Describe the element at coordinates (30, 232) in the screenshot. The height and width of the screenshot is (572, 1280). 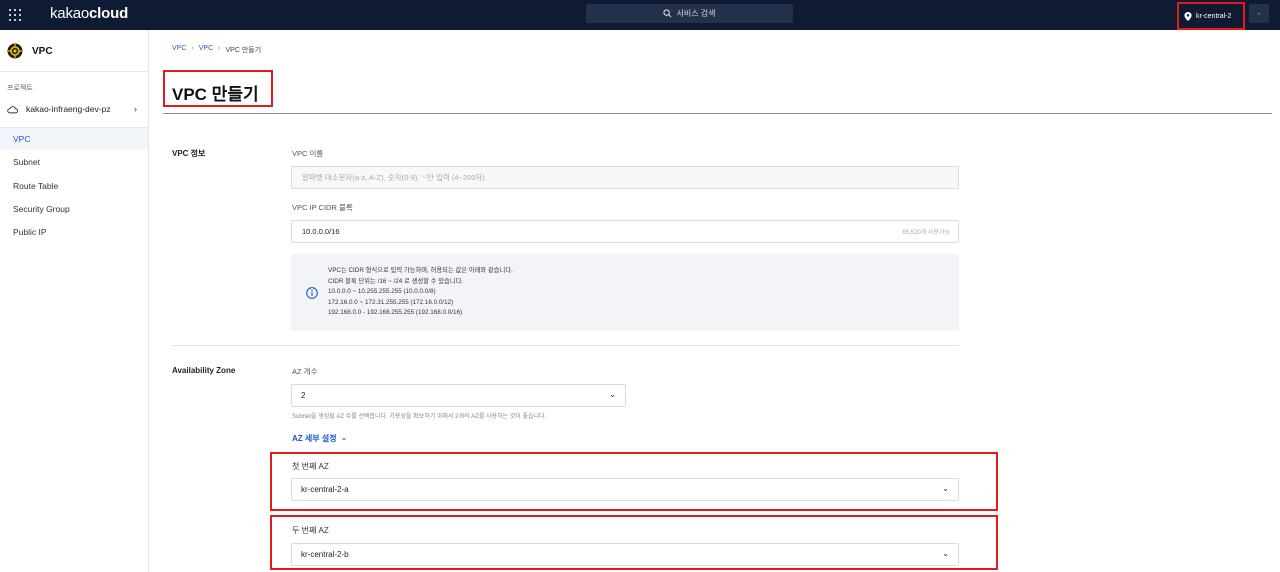
I see `sidebar-item-label: Public IP` at that location.